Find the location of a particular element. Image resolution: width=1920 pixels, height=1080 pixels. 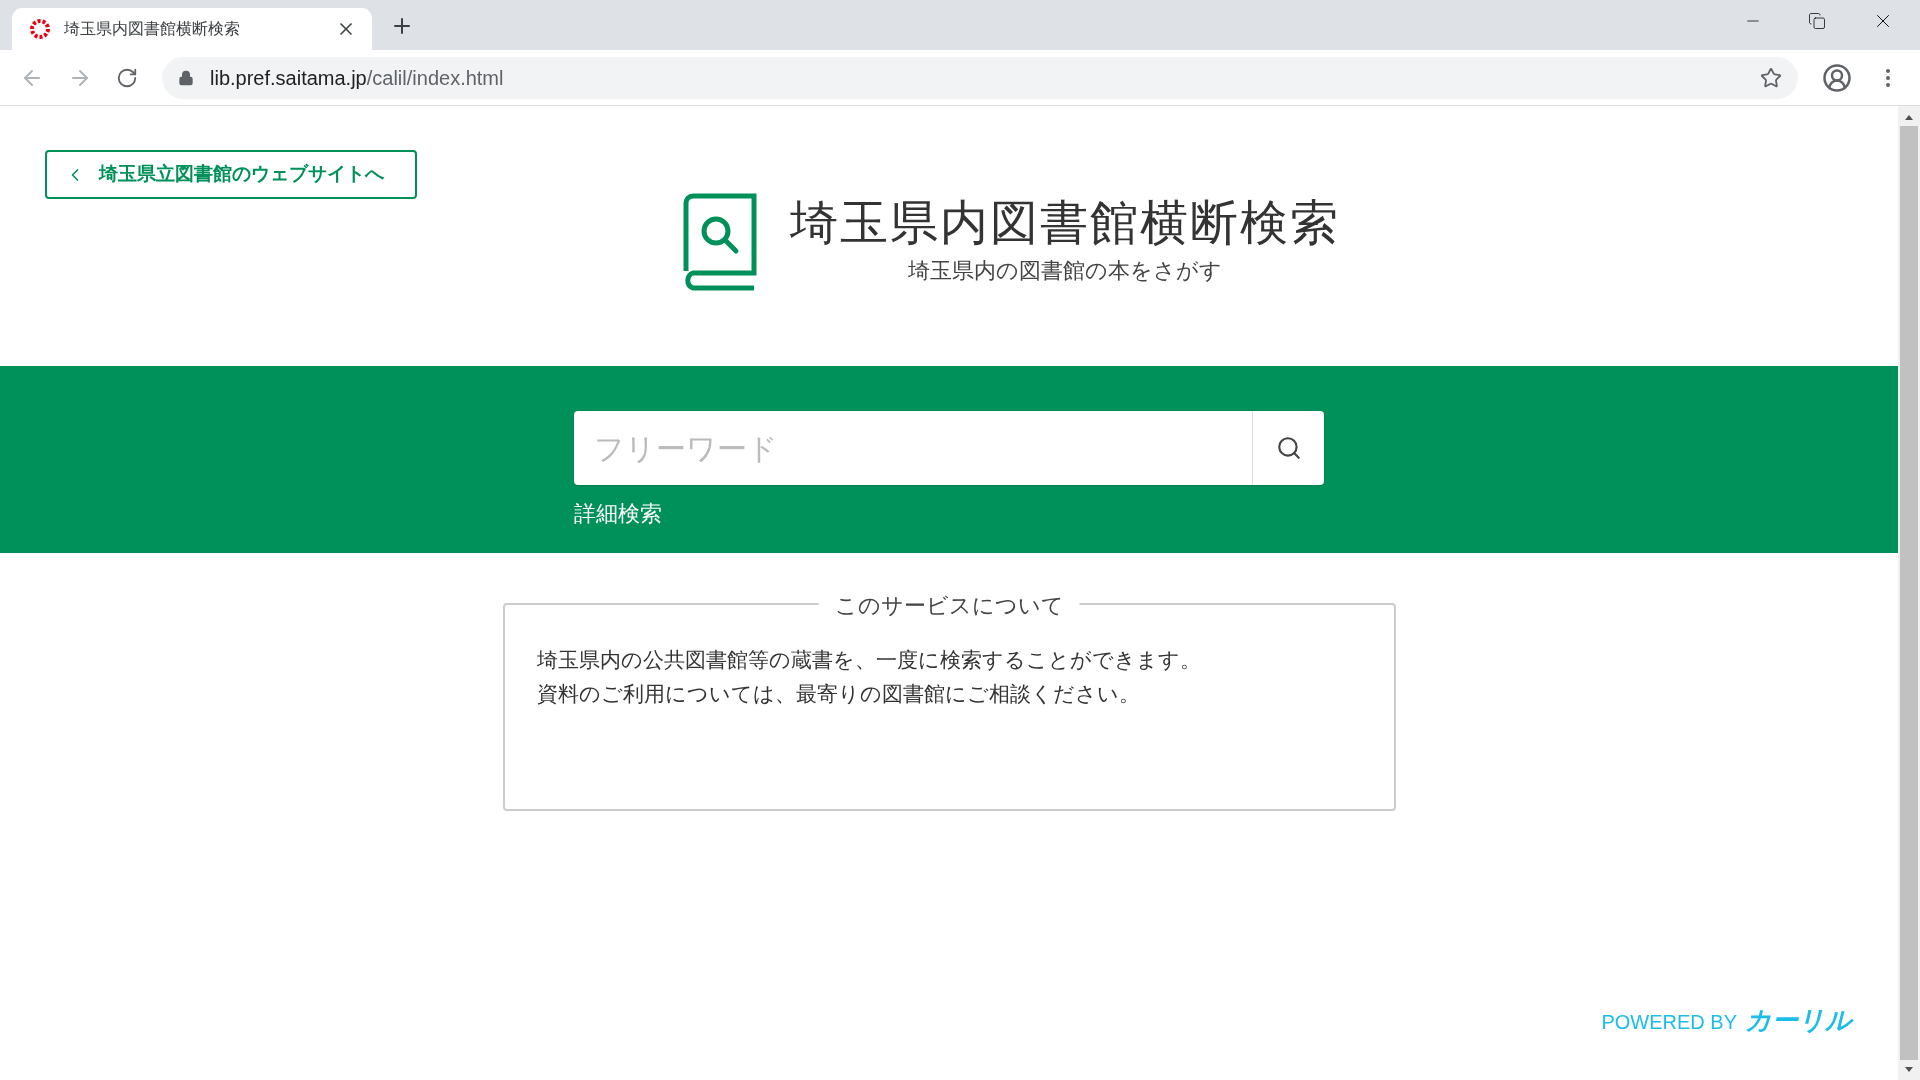

tab-title: 埼玉県内図書館横断検索 is located at coordinates (152, 29).